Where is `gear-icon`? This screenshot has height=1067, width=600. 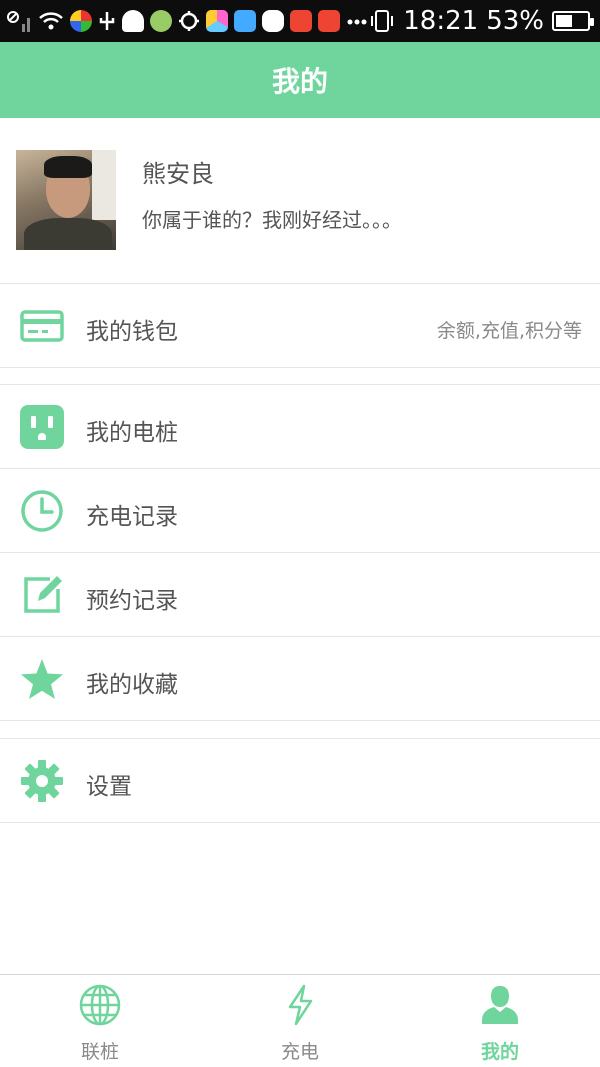 gear-icon is located at coordinates (42, 781).